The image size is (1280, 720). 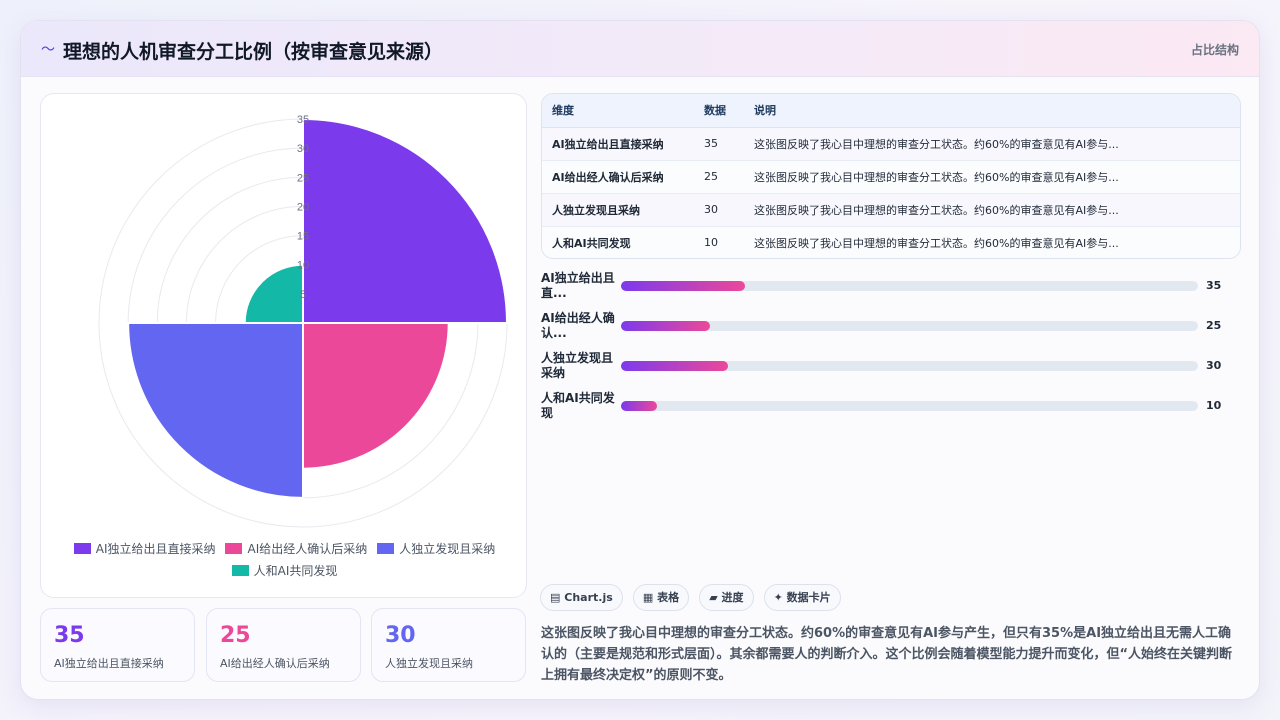 I want to click on header: 〜 理想的人机审查分工比例（按审查意见来源） 占比结构, so click(x=640, y=49).